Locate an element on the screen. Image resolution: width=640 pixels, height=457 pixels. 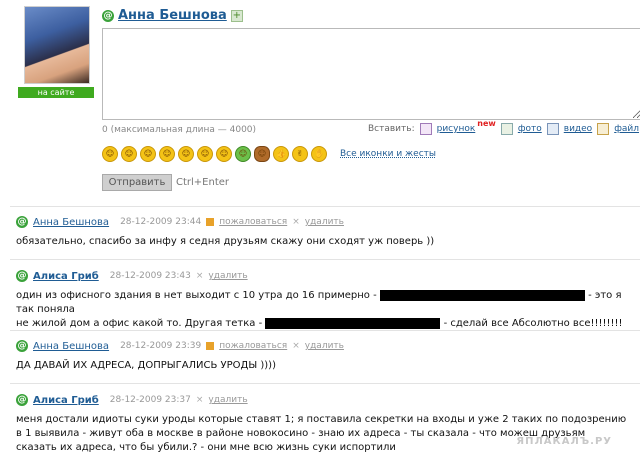
profile-header: @ Анна Бешнова + is located at coordinates (172, 15).